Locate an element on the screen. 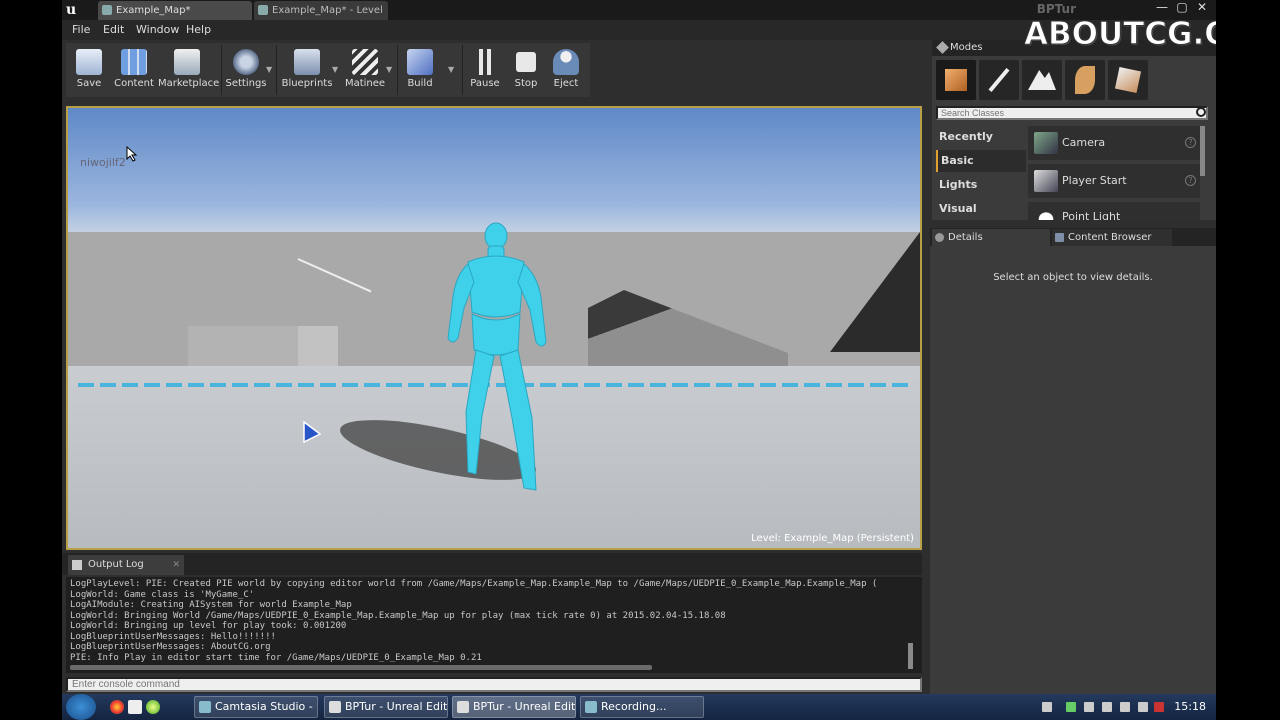  start-button is located at coordinates (81, 707).